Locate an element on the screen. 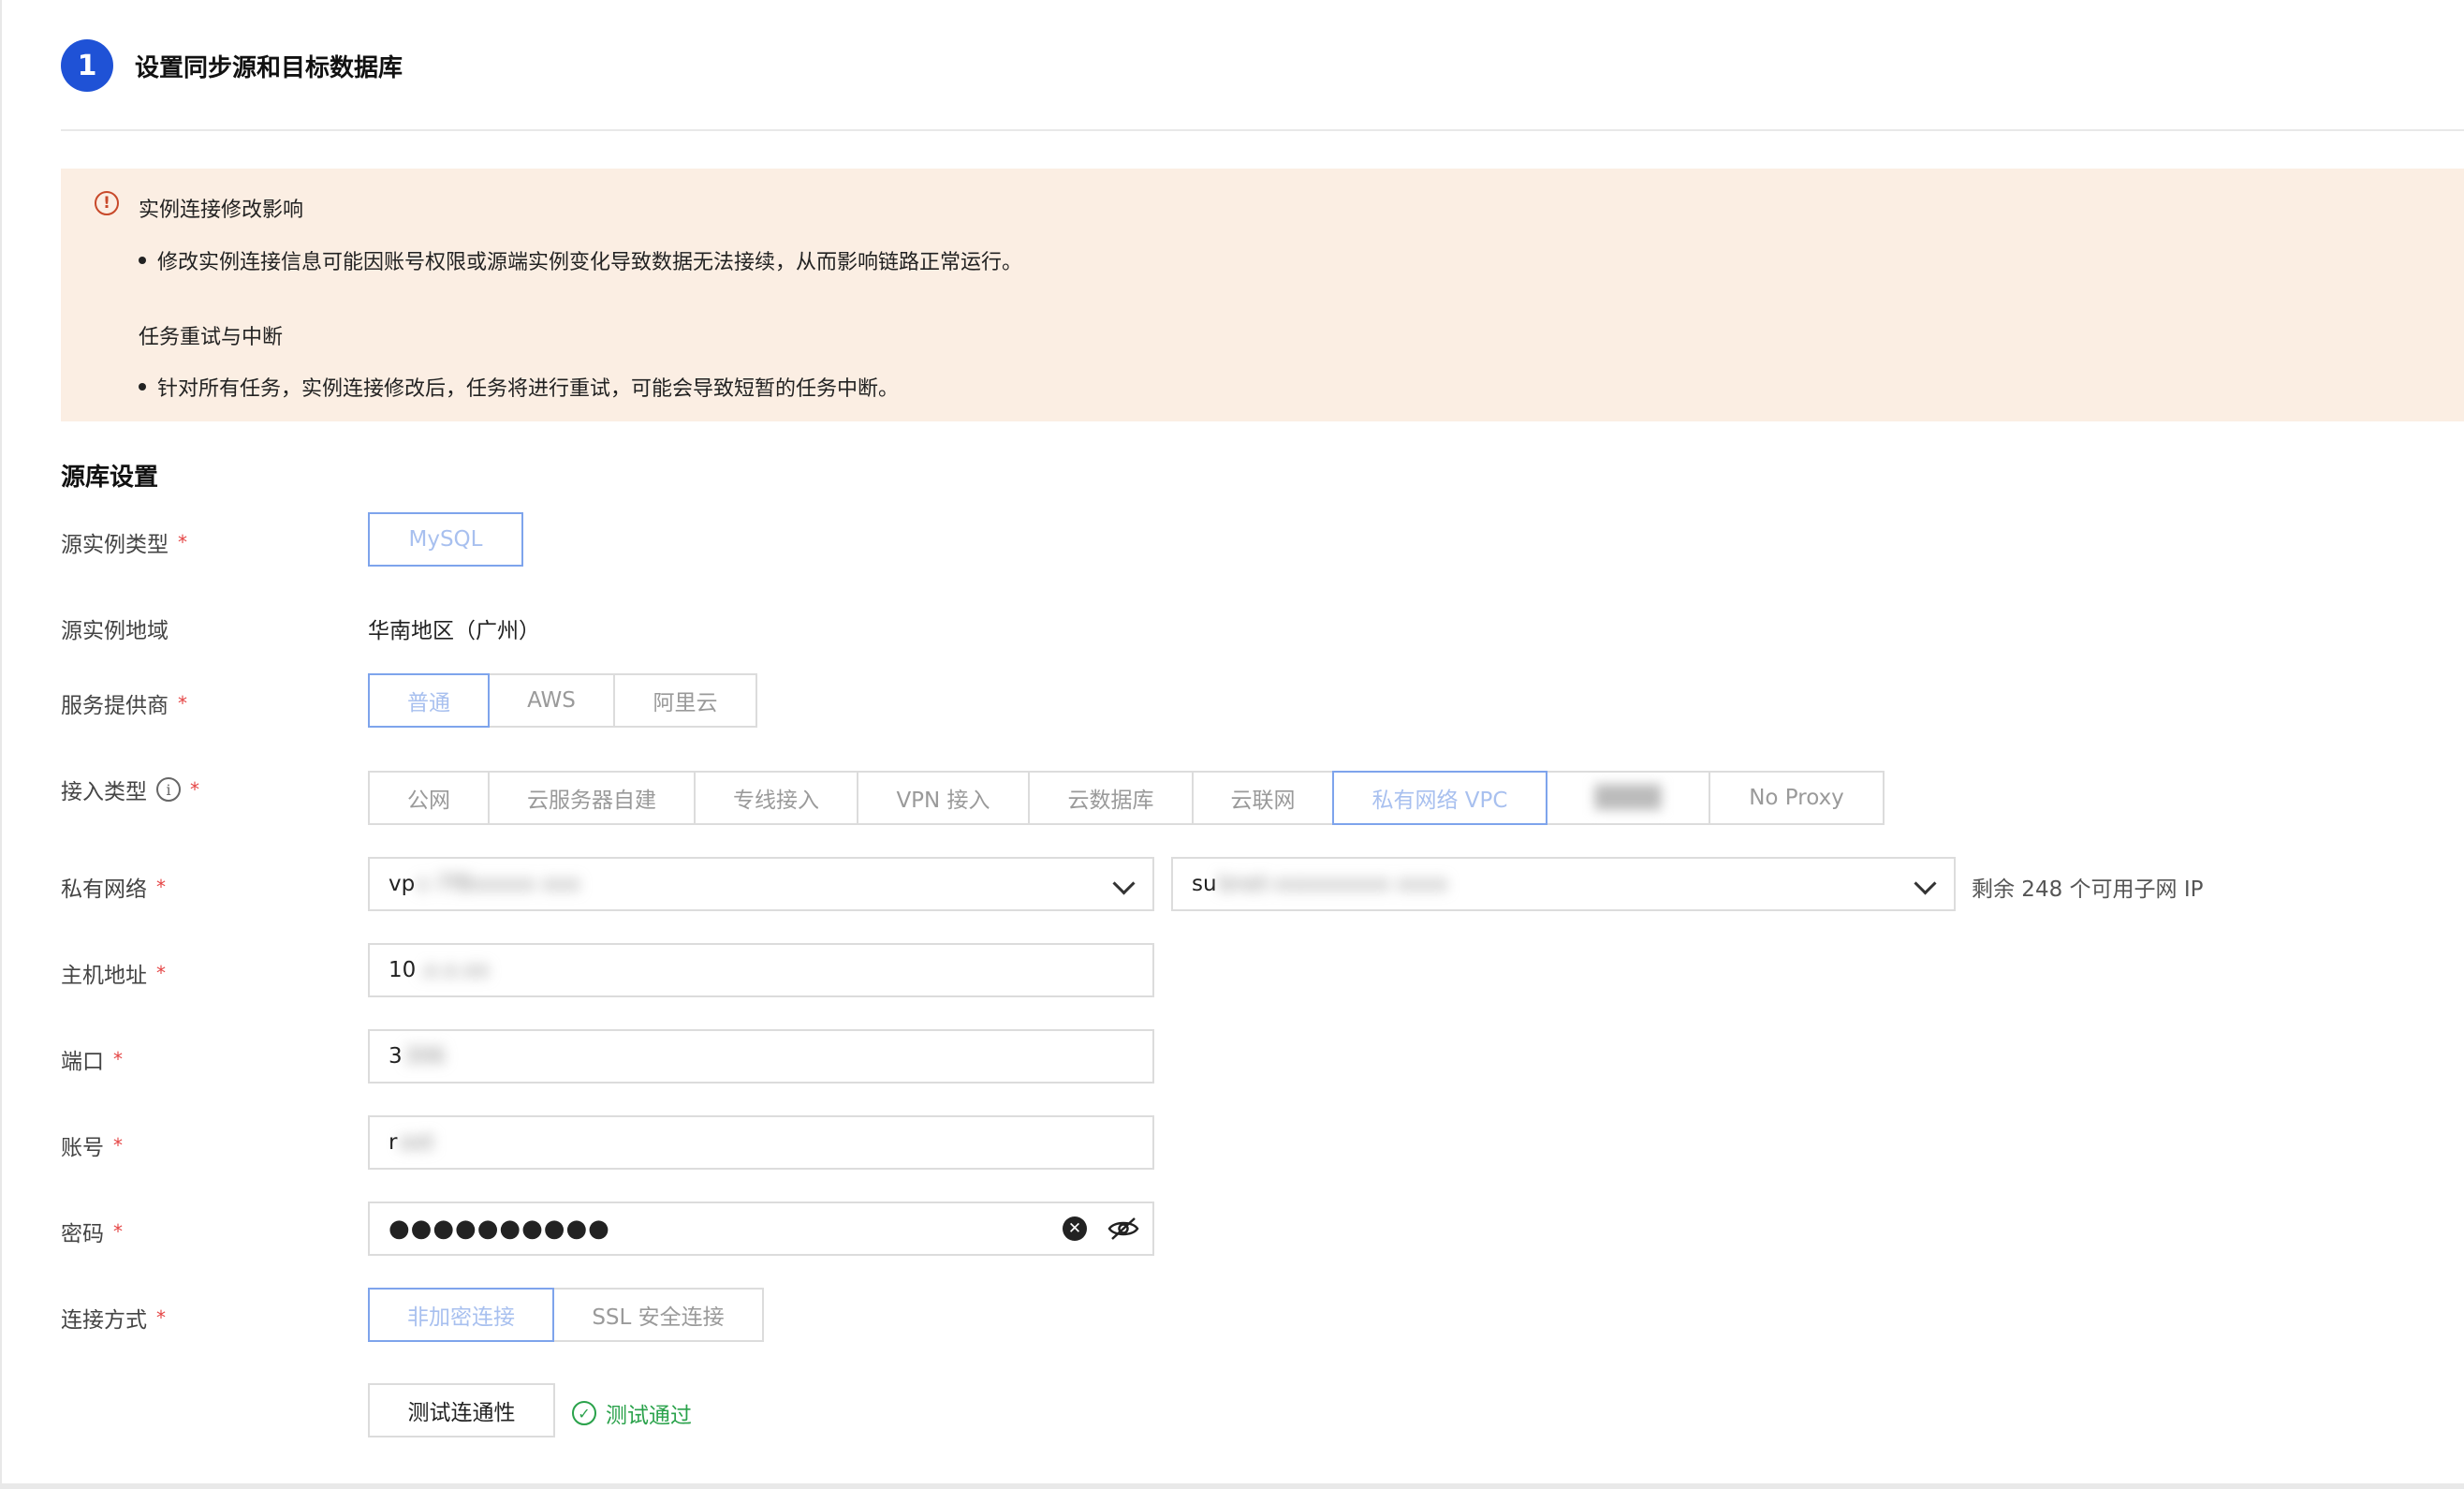 Image resolution: width=2464 pixels, height=1489 pixels. option-vpn: VPN 接入 is located at coordinates (943, 798).